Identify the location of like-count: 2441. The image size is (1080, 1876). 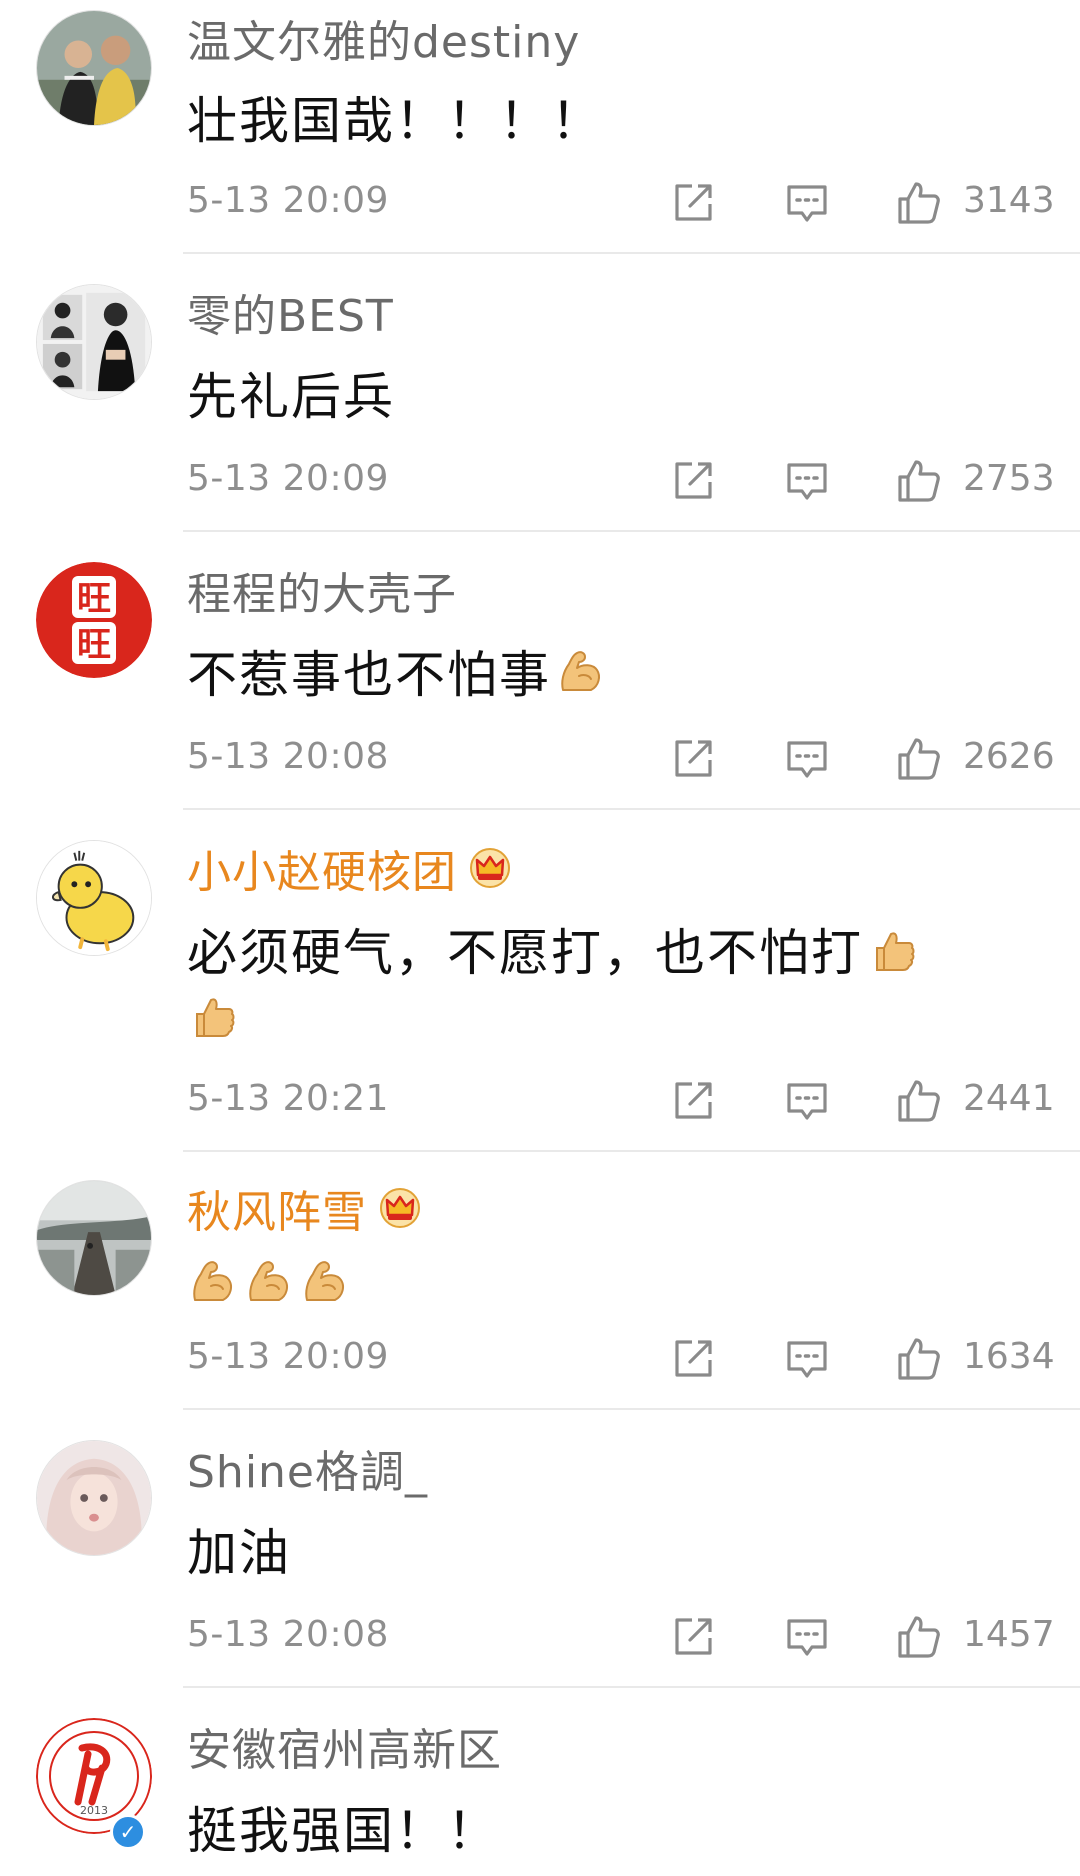
(1009, 1098).